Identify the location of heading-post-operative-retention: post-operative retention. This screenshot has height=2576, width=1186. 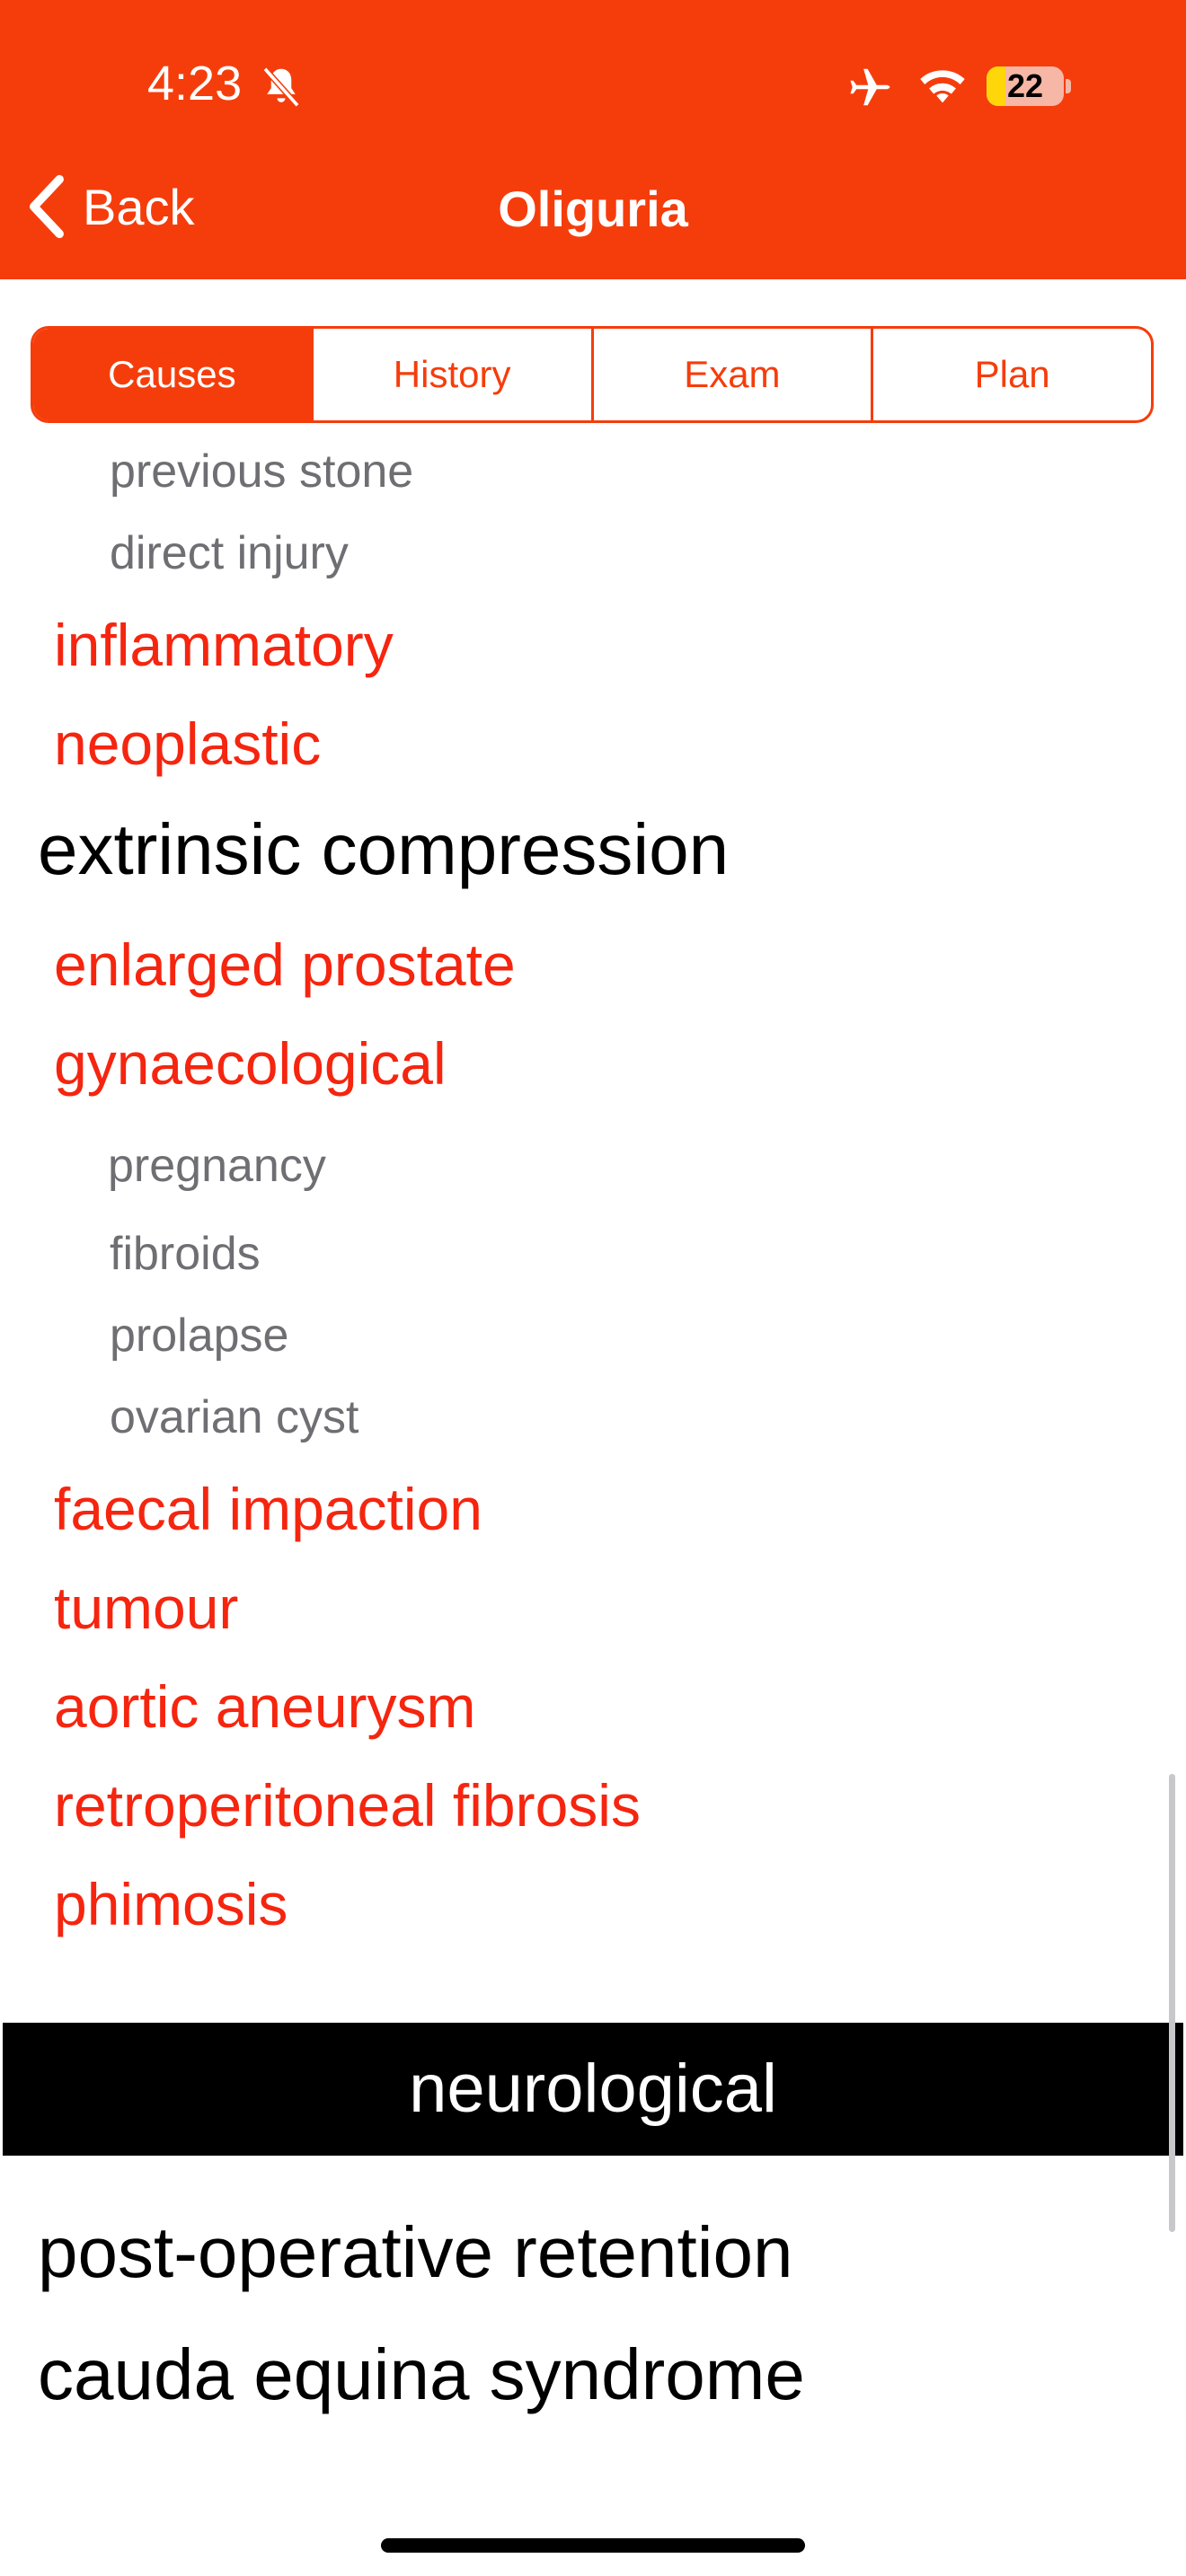
(415, 2252).